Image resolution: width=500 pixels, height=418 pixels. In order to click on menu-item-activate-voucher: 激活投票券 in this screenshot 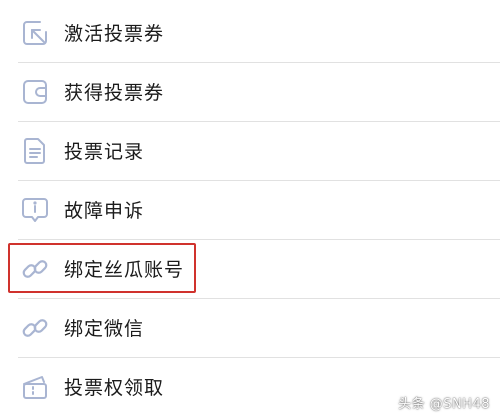, I will do `click(250, 32)`.